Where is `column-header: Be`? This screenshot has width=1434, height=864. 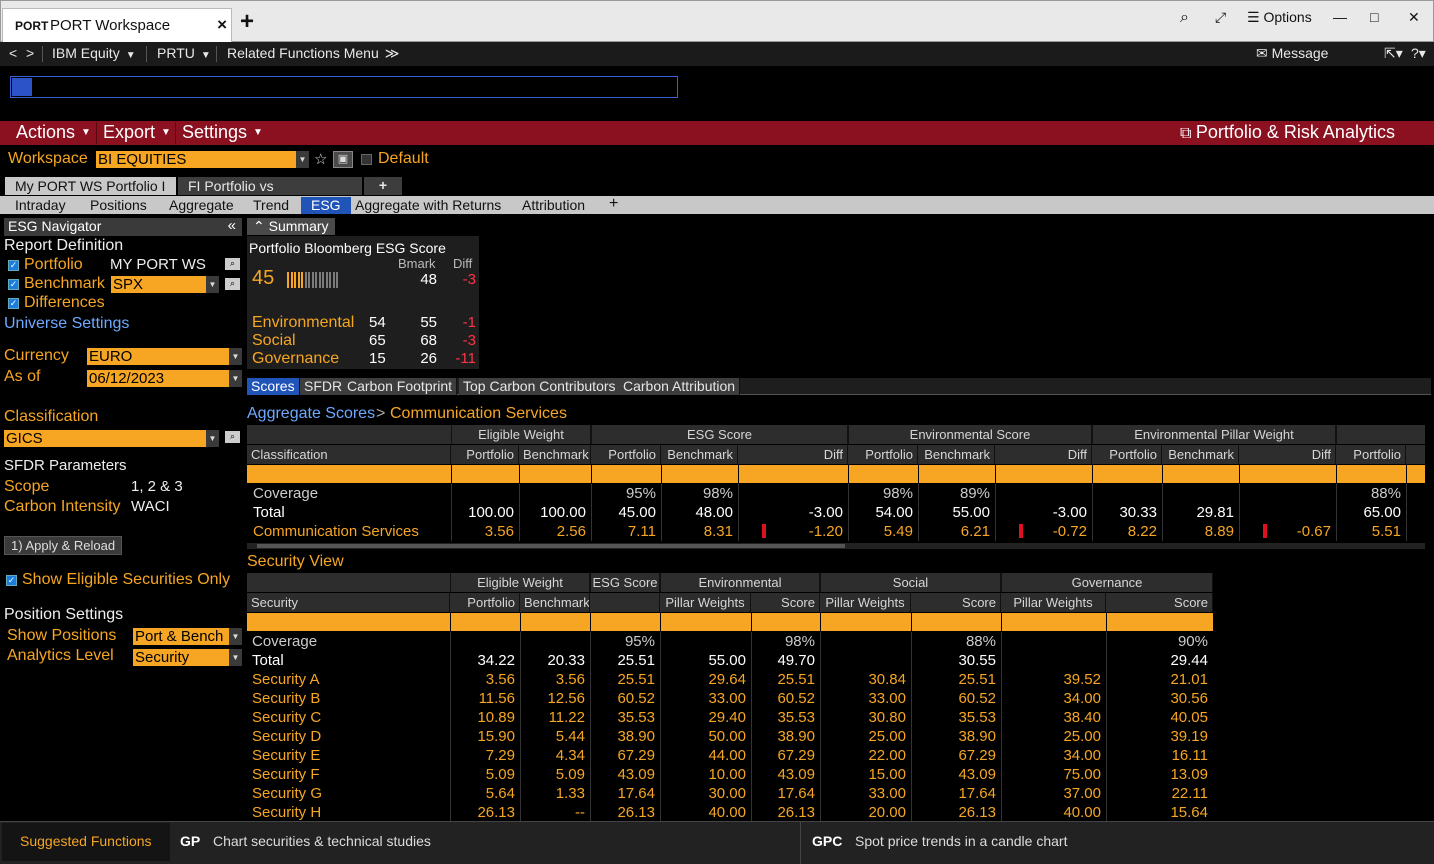 column-header: Be is located at coordinates (1415, 454).